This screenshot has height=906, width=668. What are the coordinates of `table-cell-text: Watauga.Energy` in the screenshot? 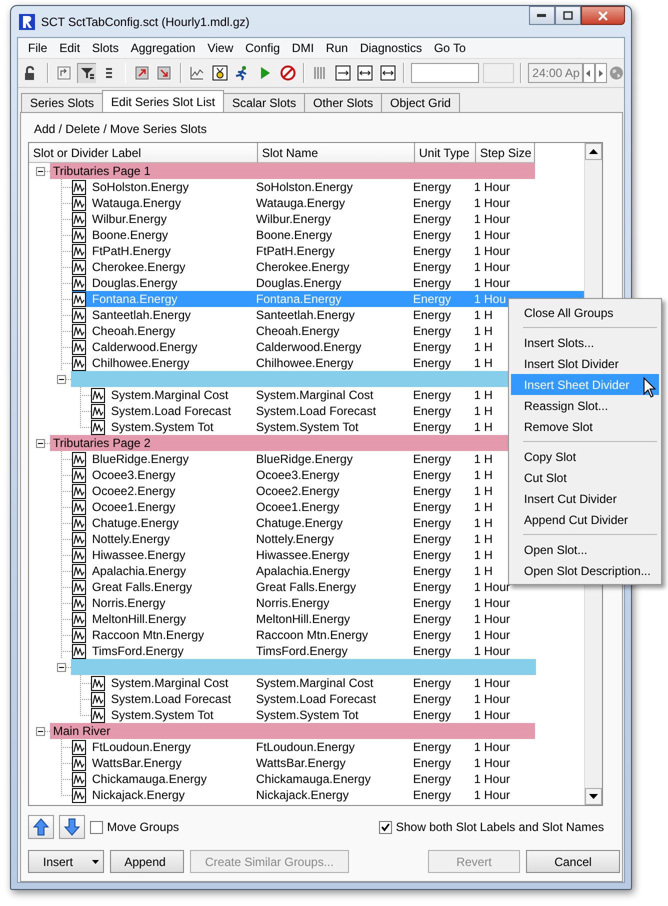 It's located at (300, 203).